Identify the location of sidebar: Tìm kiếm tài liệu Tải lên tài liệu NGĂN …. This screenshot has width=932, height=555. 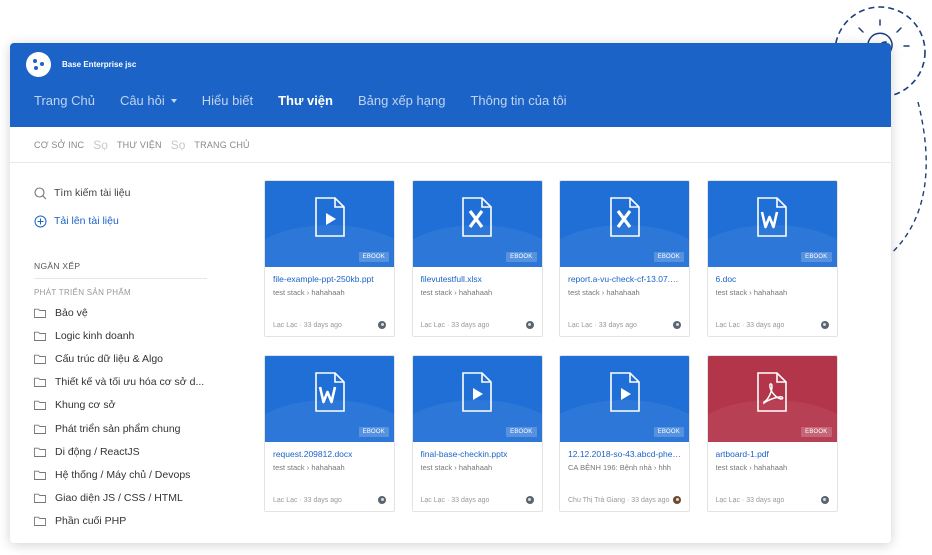
(121, 356).